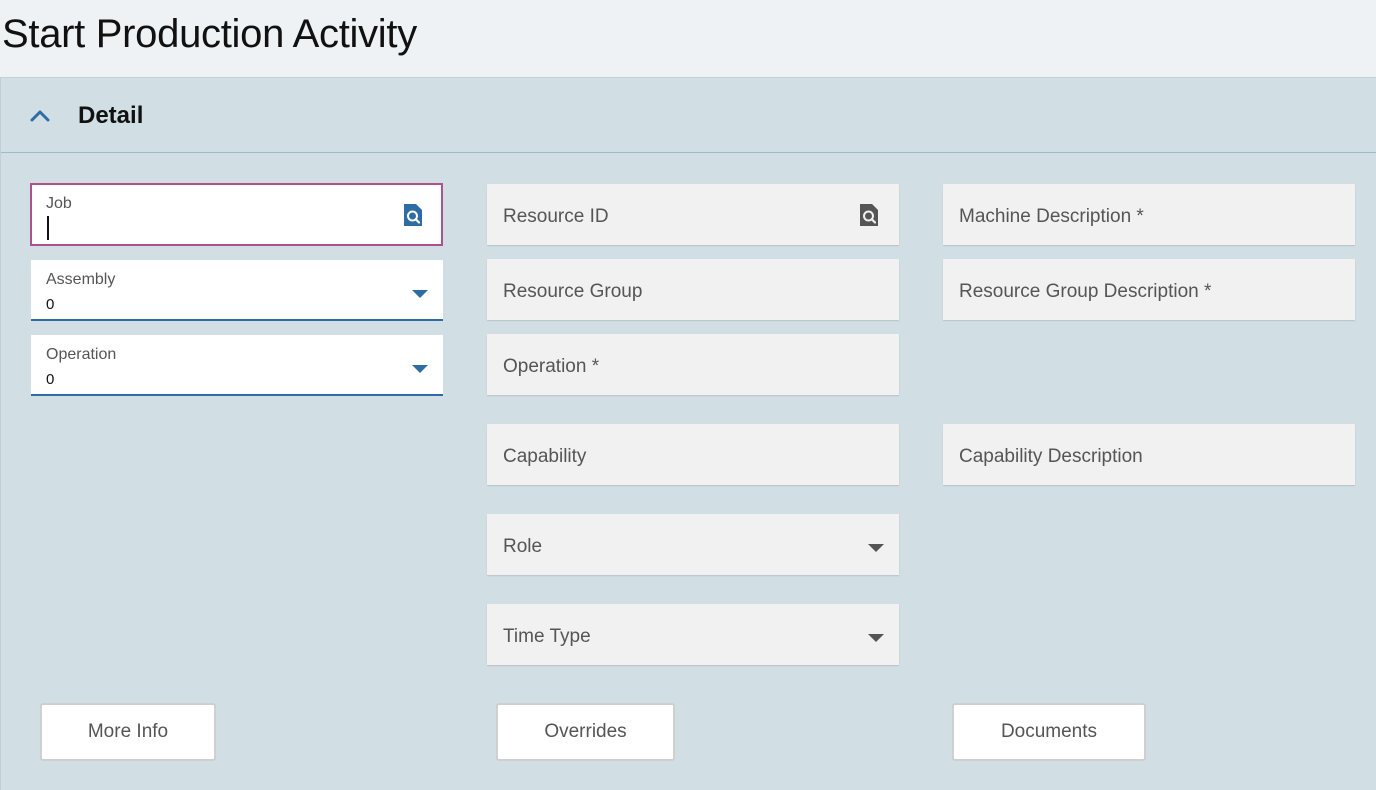 The image size is (1376, 790). I want to click on page-header: Start Production Activity, so click(688, 38).